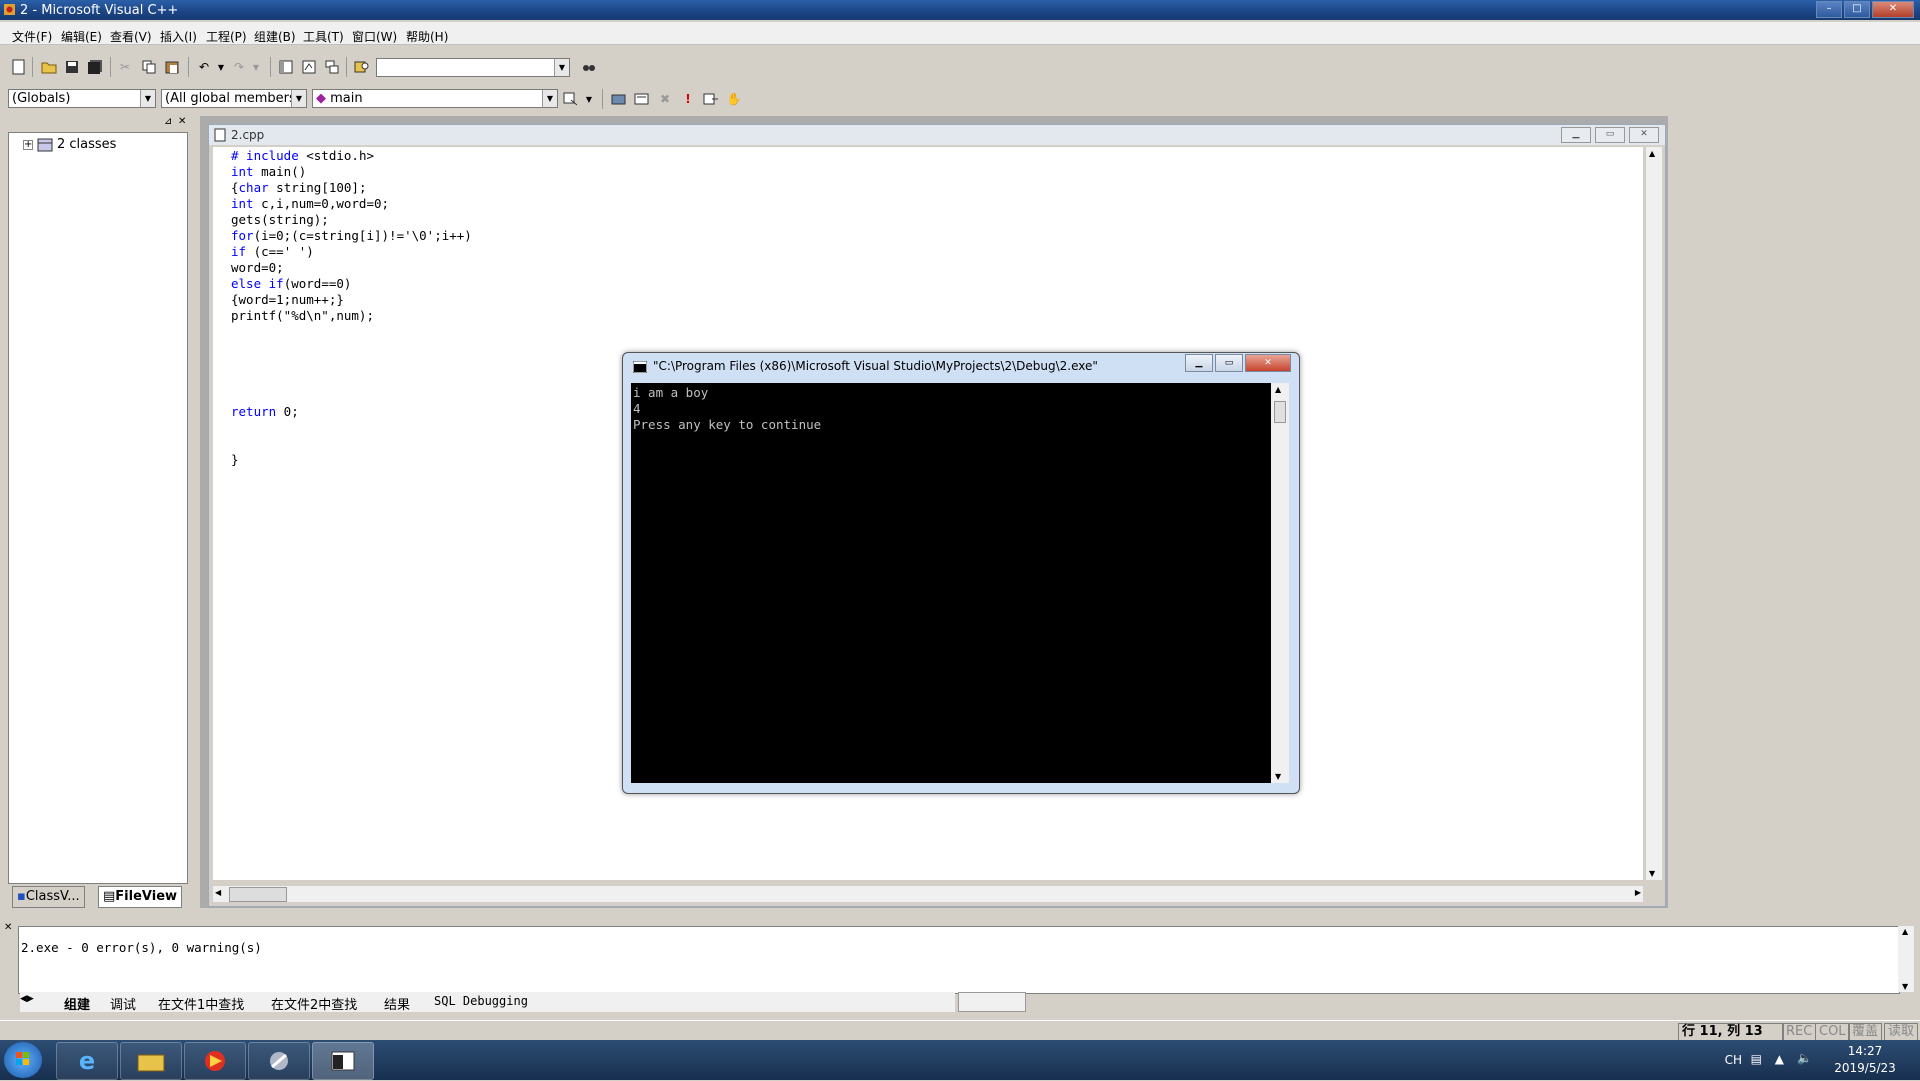  I want to click on editor-restore-button: ▭, so click(1610, 135).